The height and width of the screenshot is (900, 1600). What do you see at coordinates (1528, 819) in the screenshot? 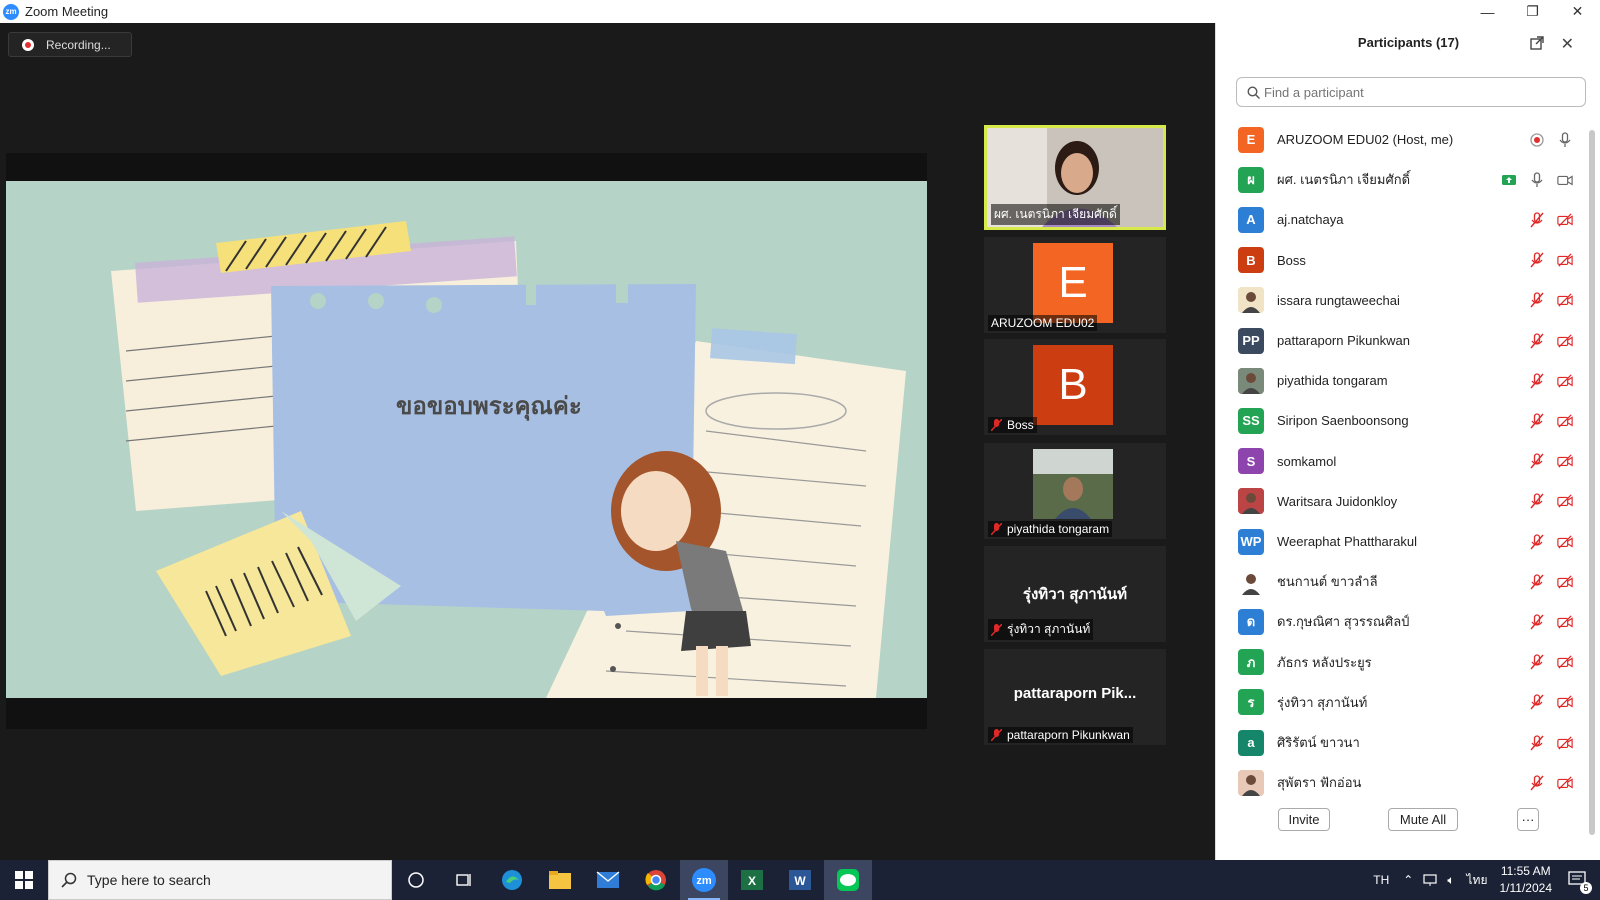
I see `more-options-button: ···` at bounding box center [1528, 819].